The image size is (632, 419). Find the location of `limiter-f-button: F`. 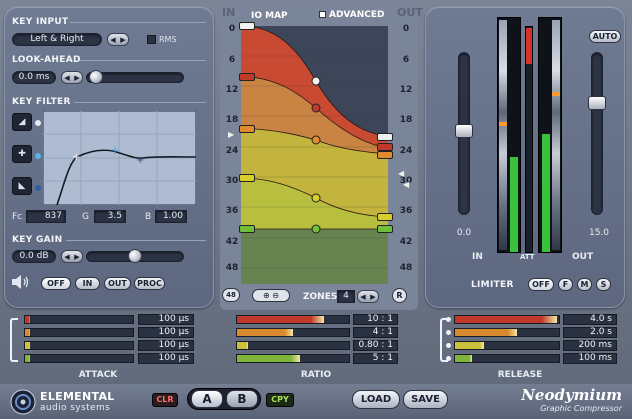

limiter-f-button: F is located at coordinates (565, 284).